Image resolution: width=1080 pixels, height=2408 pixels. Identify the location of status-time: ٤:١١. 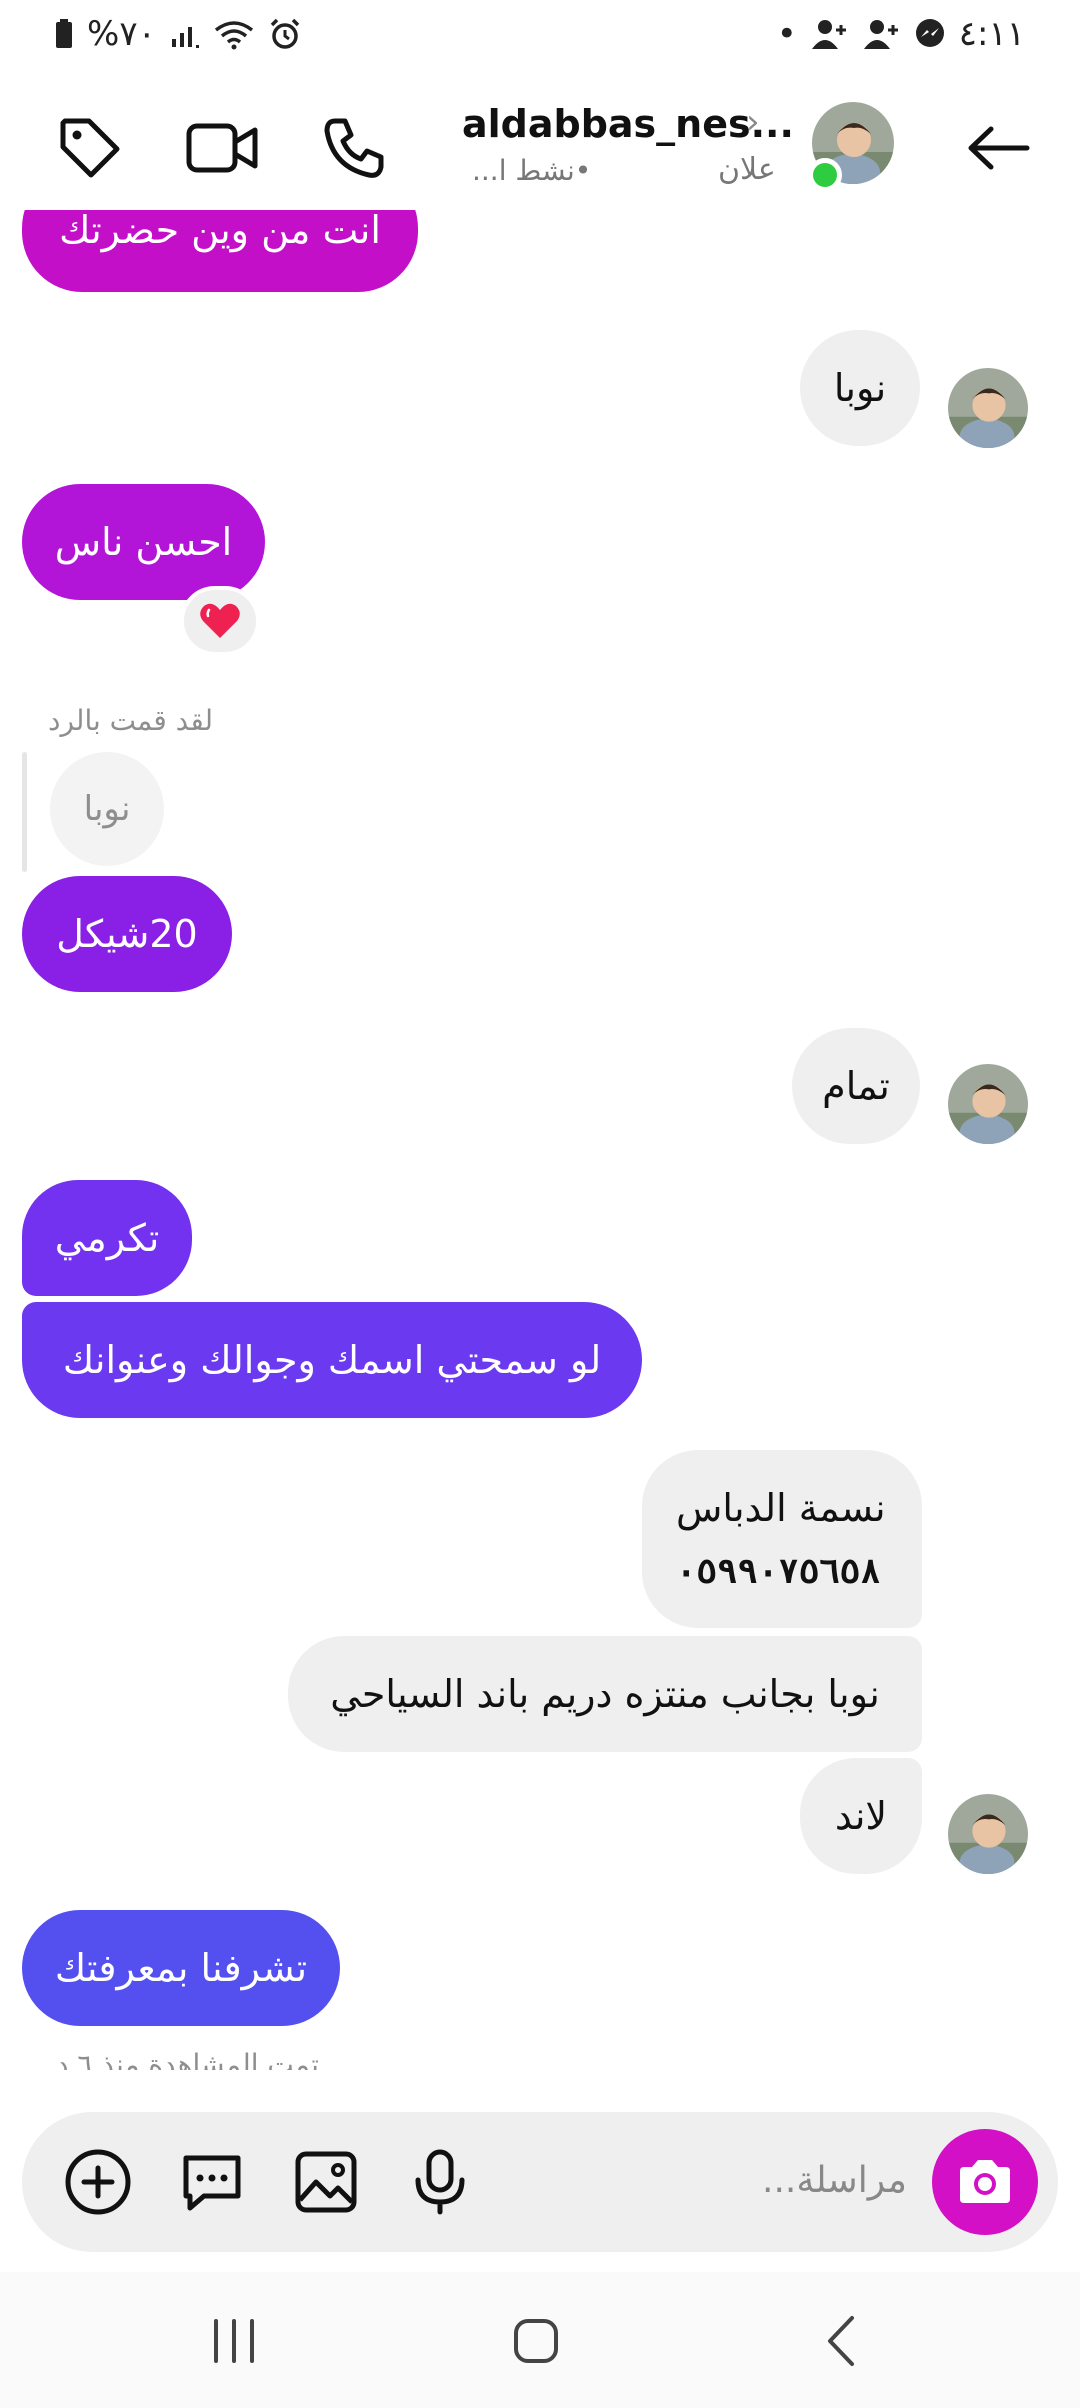
(991, 34).